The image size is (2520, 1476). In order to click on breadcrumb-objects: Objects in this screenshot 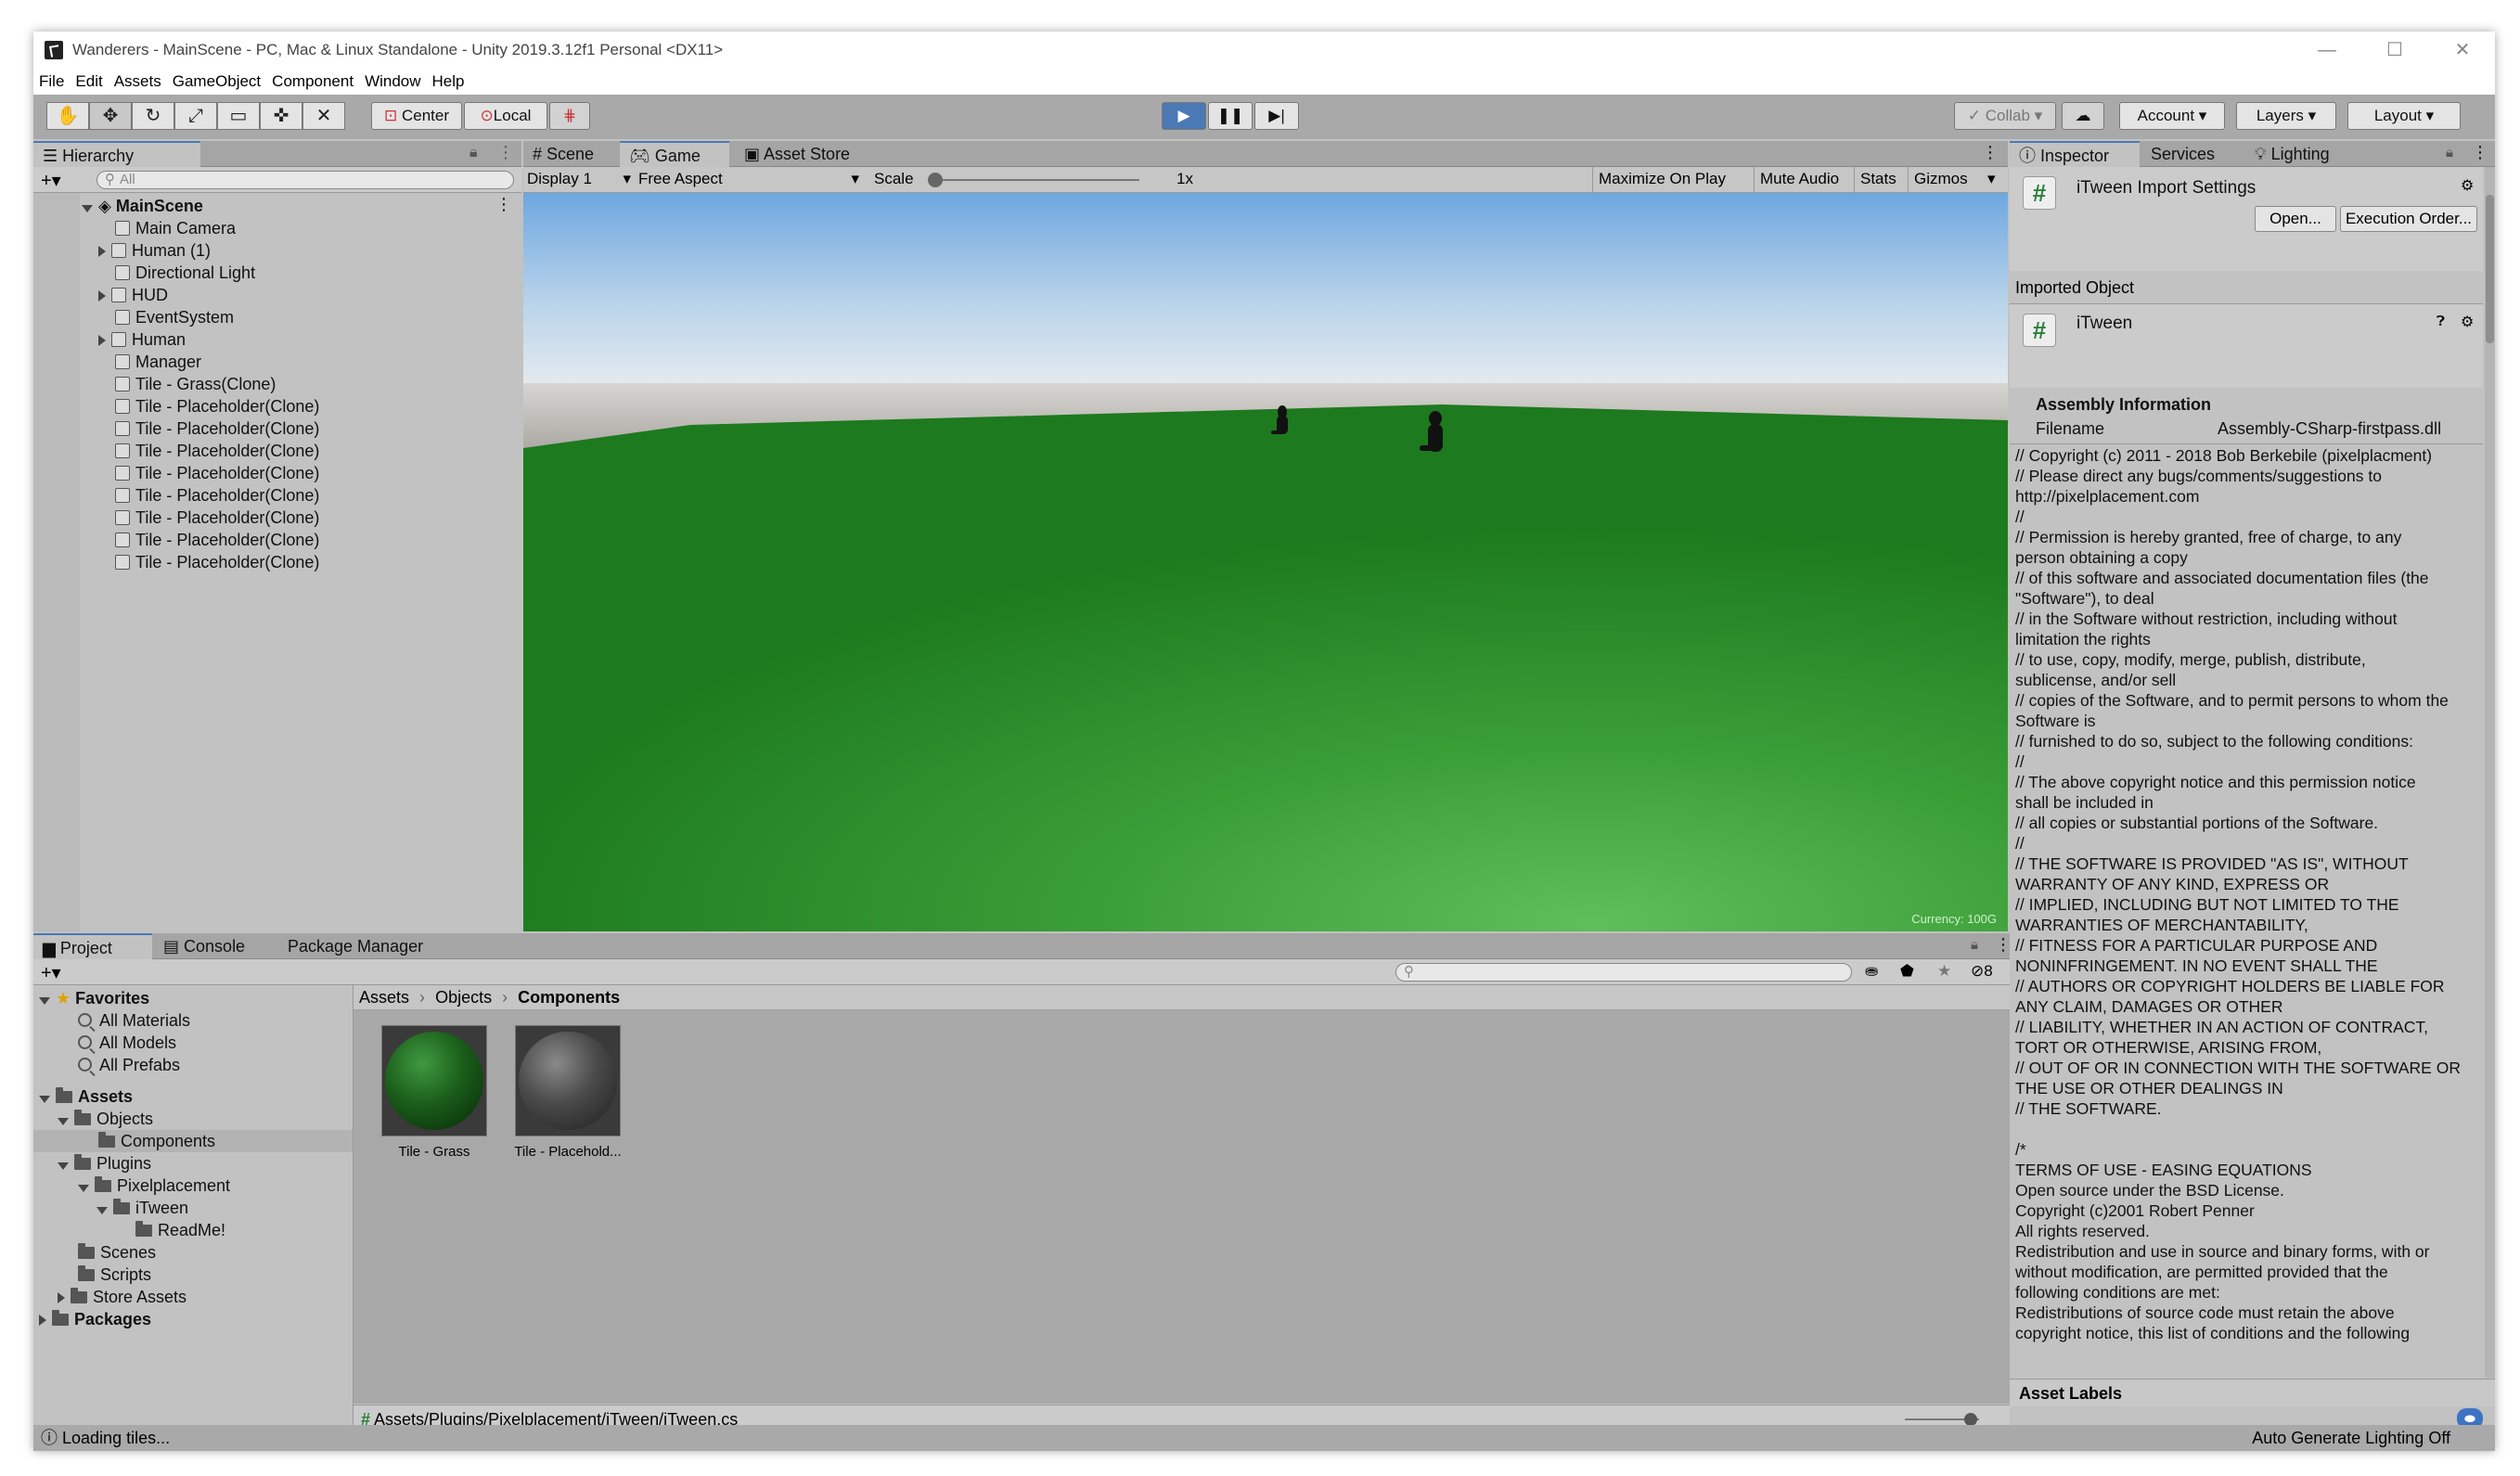, I will do `click(463, 997)`.